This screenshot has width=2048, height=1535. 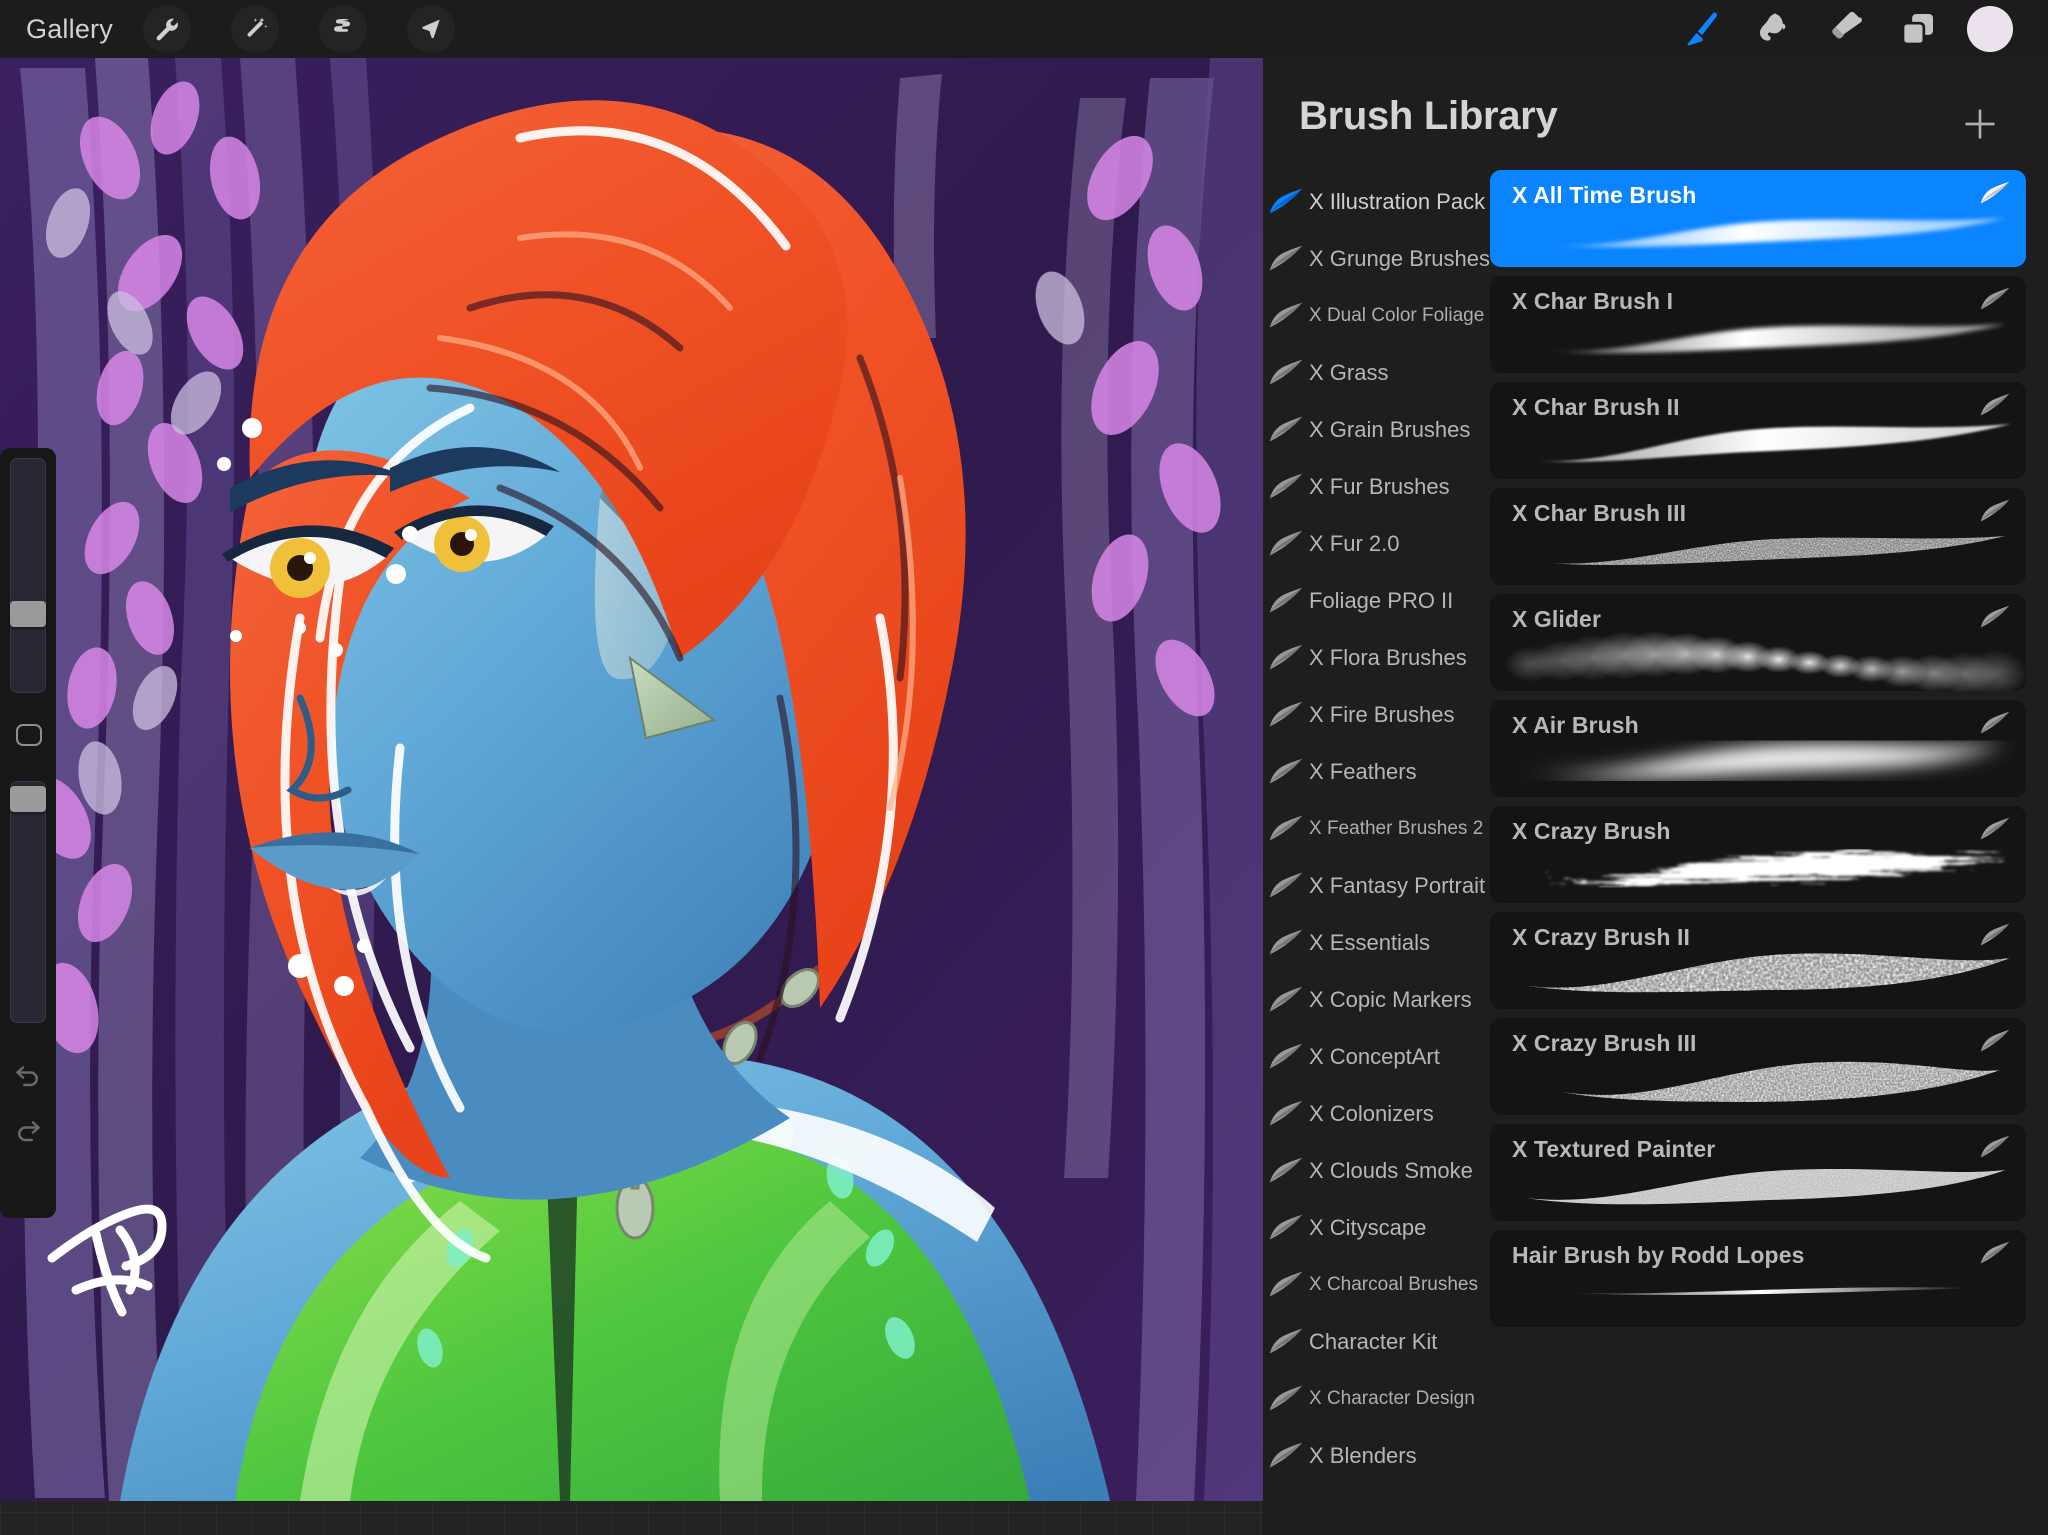 I want to click on brush-set-label: X ConceptArt, so click(x=1374, y=1056).